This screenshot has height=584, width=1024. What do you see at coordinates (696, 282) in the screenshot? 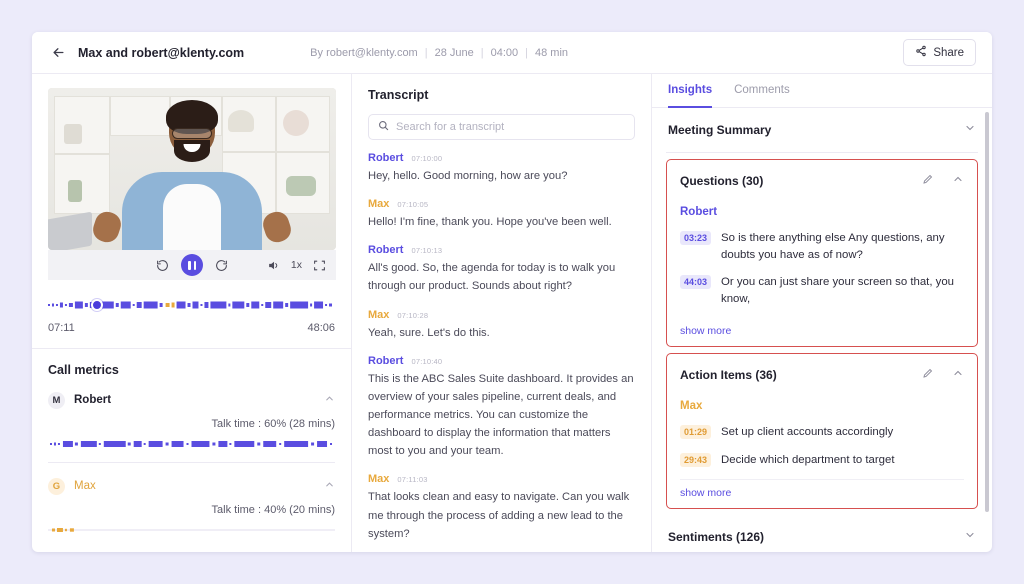
I see `question-timestamp: 44:03` at bounding box center [696, 282].